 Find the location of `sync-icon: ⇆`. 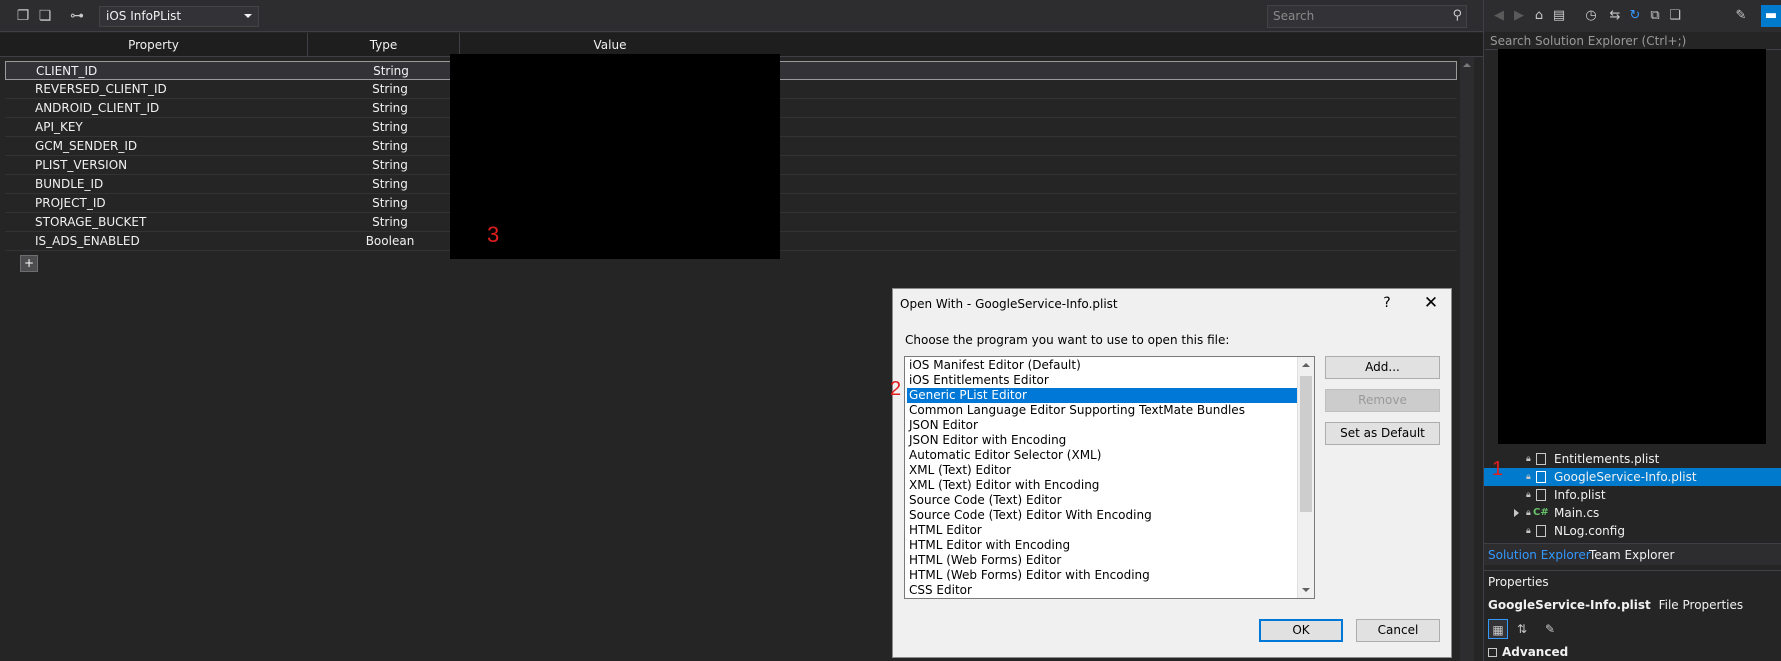

sync-icon: ⇆ is located at coordinates (1615, 16).